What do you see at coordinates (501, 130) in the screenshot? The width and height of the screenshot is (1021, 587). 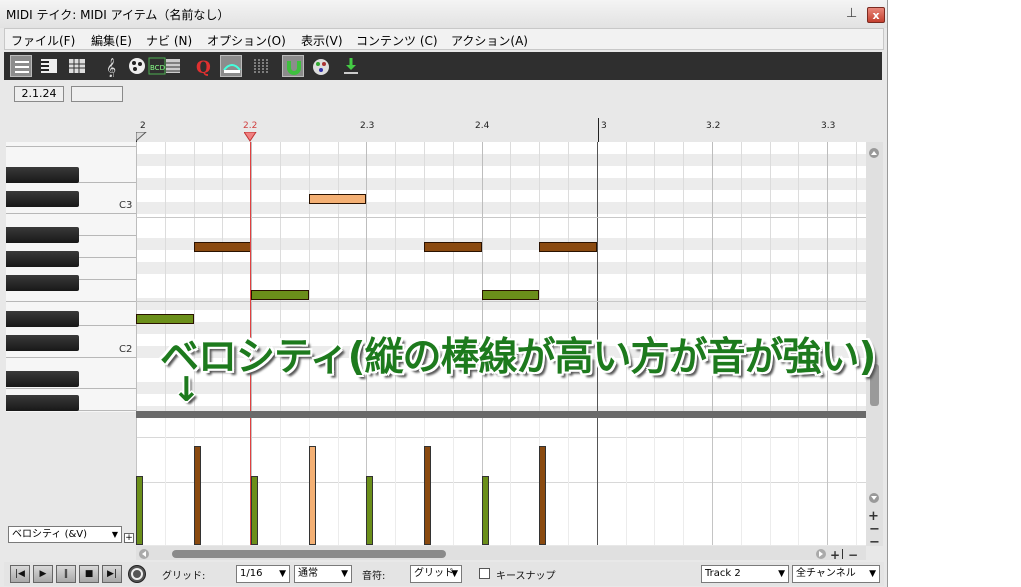 I see `timeline-ruler: 2 2.2 2.3 2.4 3 3.2 3.3` at bounding box center [501, 130].